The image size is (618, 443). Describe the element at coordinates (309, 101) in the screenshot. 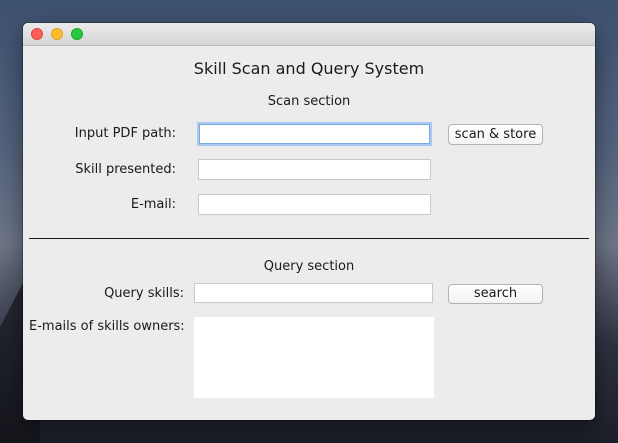

I see `scan-section-label: Scan section` at that location.